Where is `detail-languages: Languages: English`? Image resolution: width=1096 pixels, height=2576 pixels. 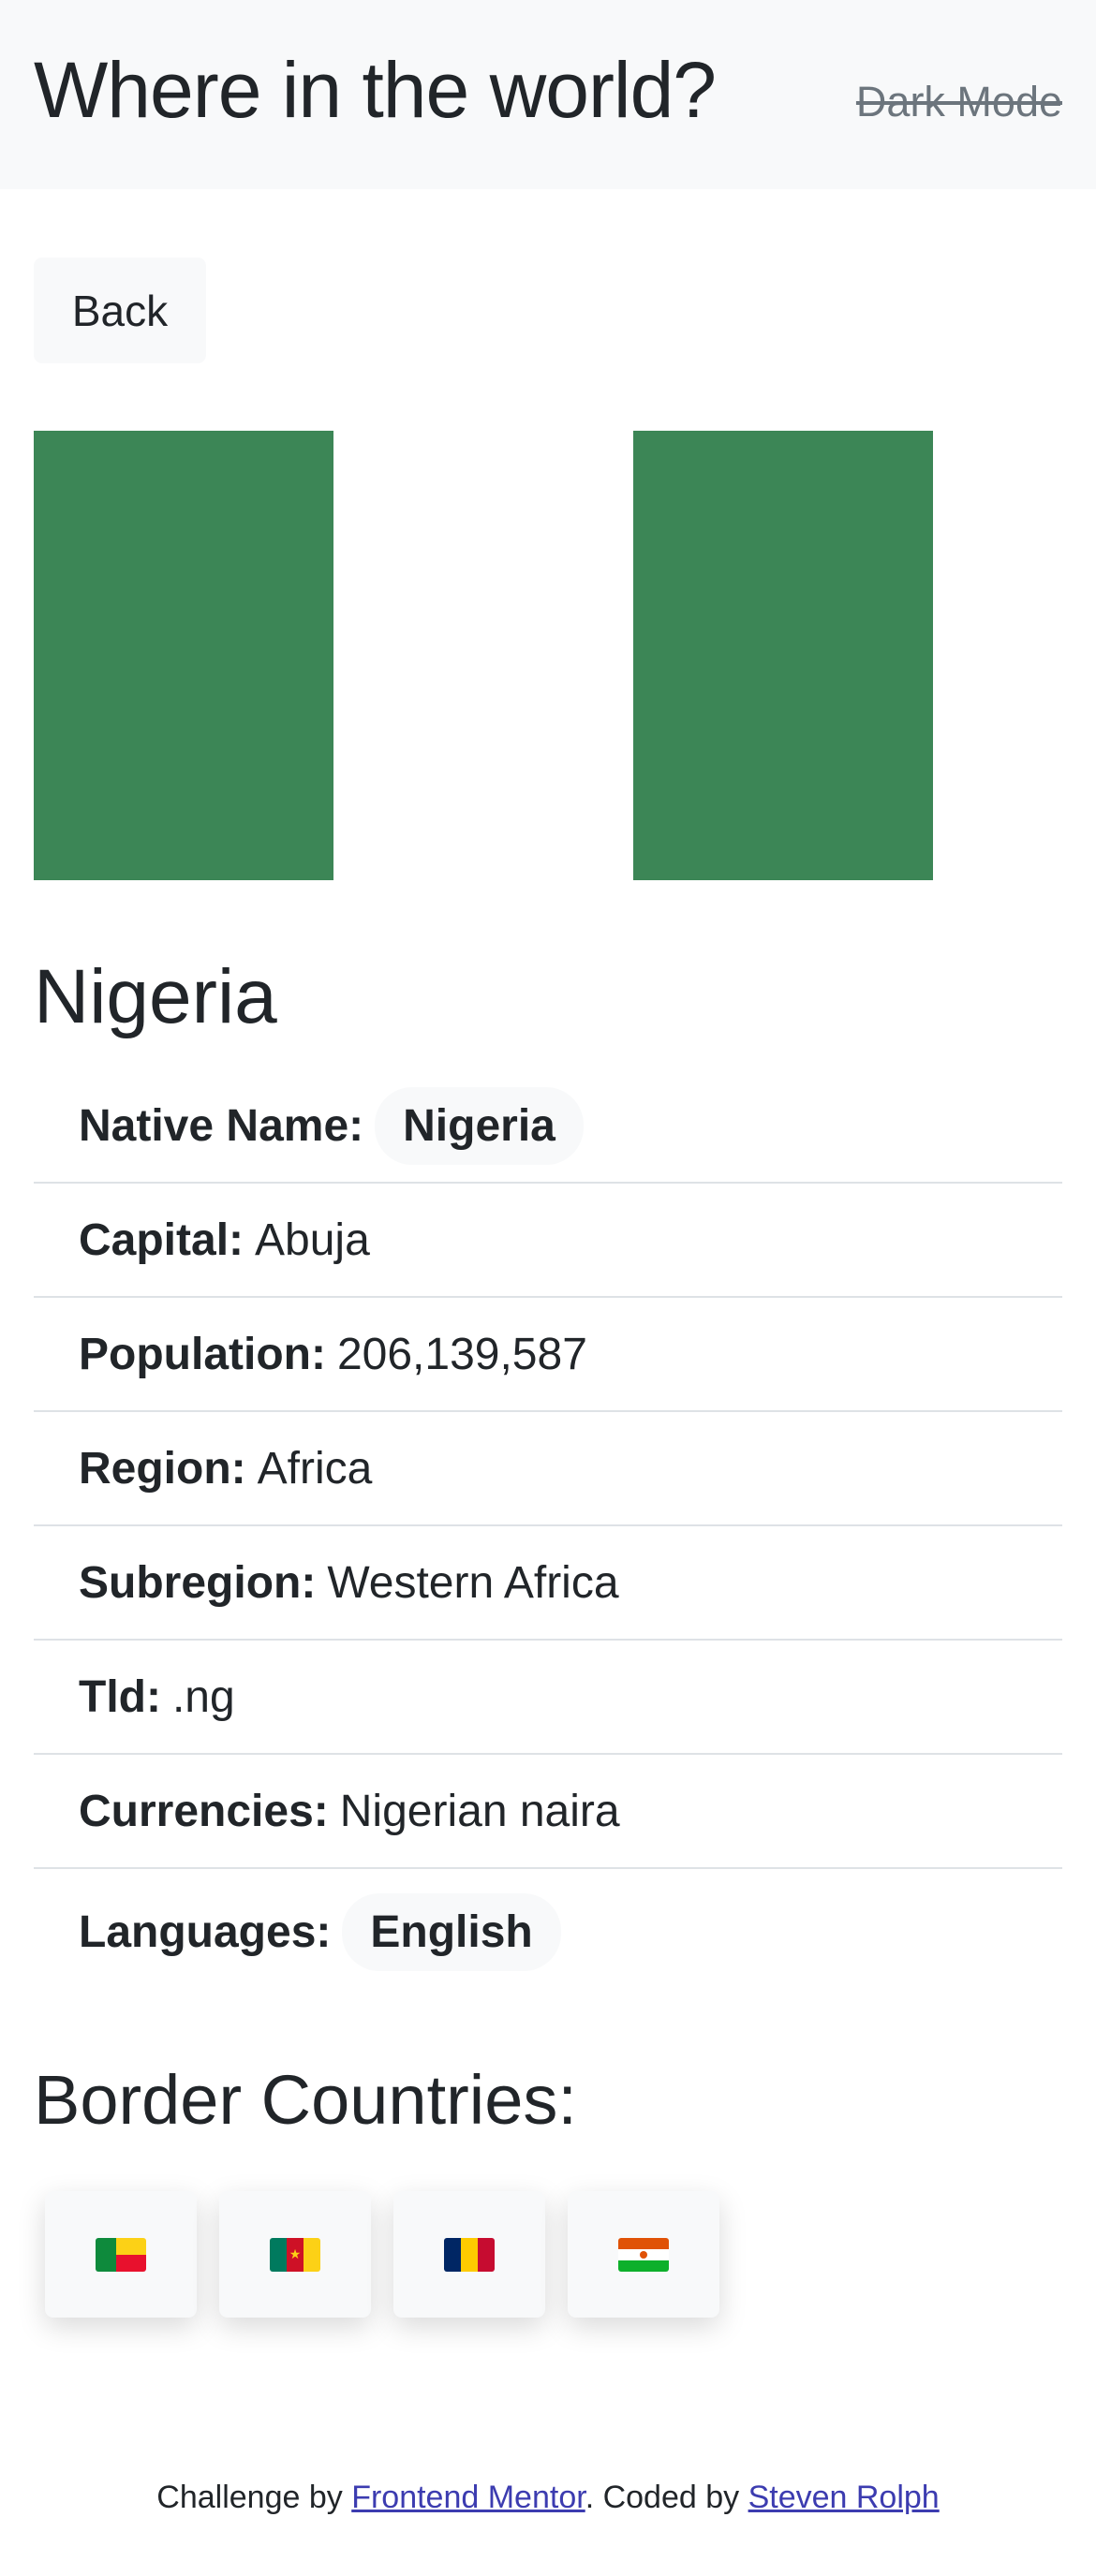 detail-languages: Languages: English is located at coordinates (548, 1932).